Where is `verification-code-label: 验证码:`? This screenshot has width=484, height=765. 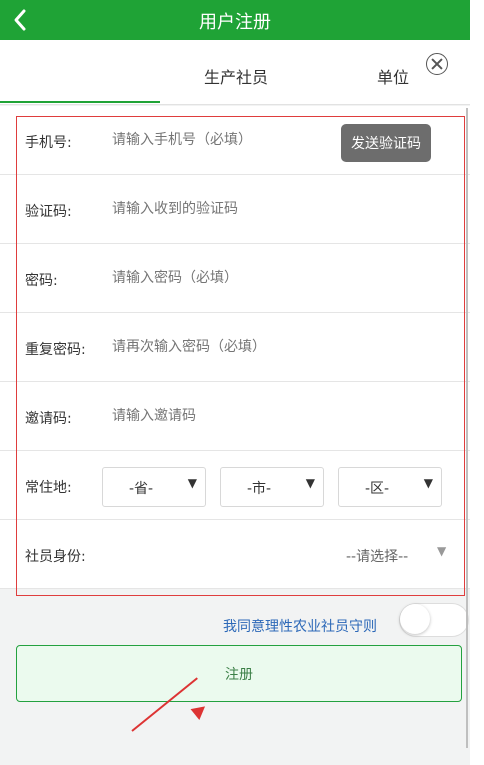
verification-code-label: 验证码: is located at coordinates (48, 212).